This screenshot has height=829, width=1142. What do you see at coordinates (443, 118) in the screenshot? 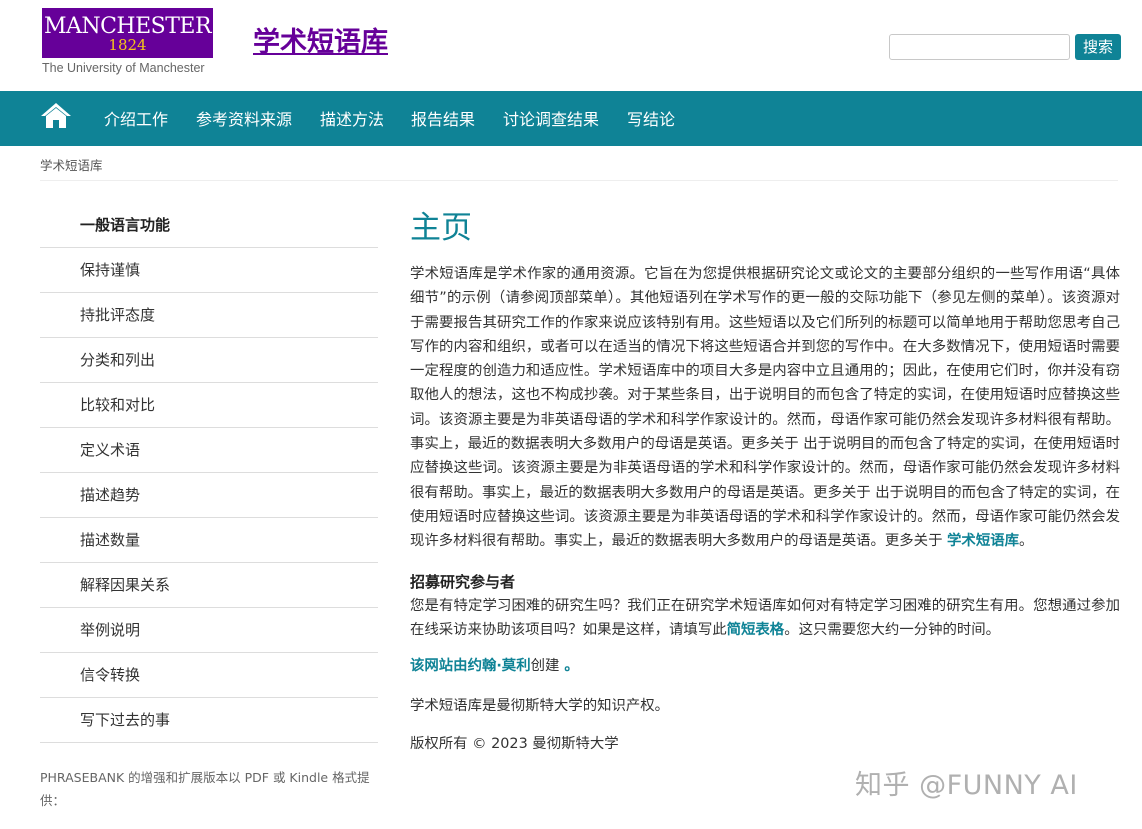
I see `nav-item-results: 报告结果` at bounding box center [443, 118].